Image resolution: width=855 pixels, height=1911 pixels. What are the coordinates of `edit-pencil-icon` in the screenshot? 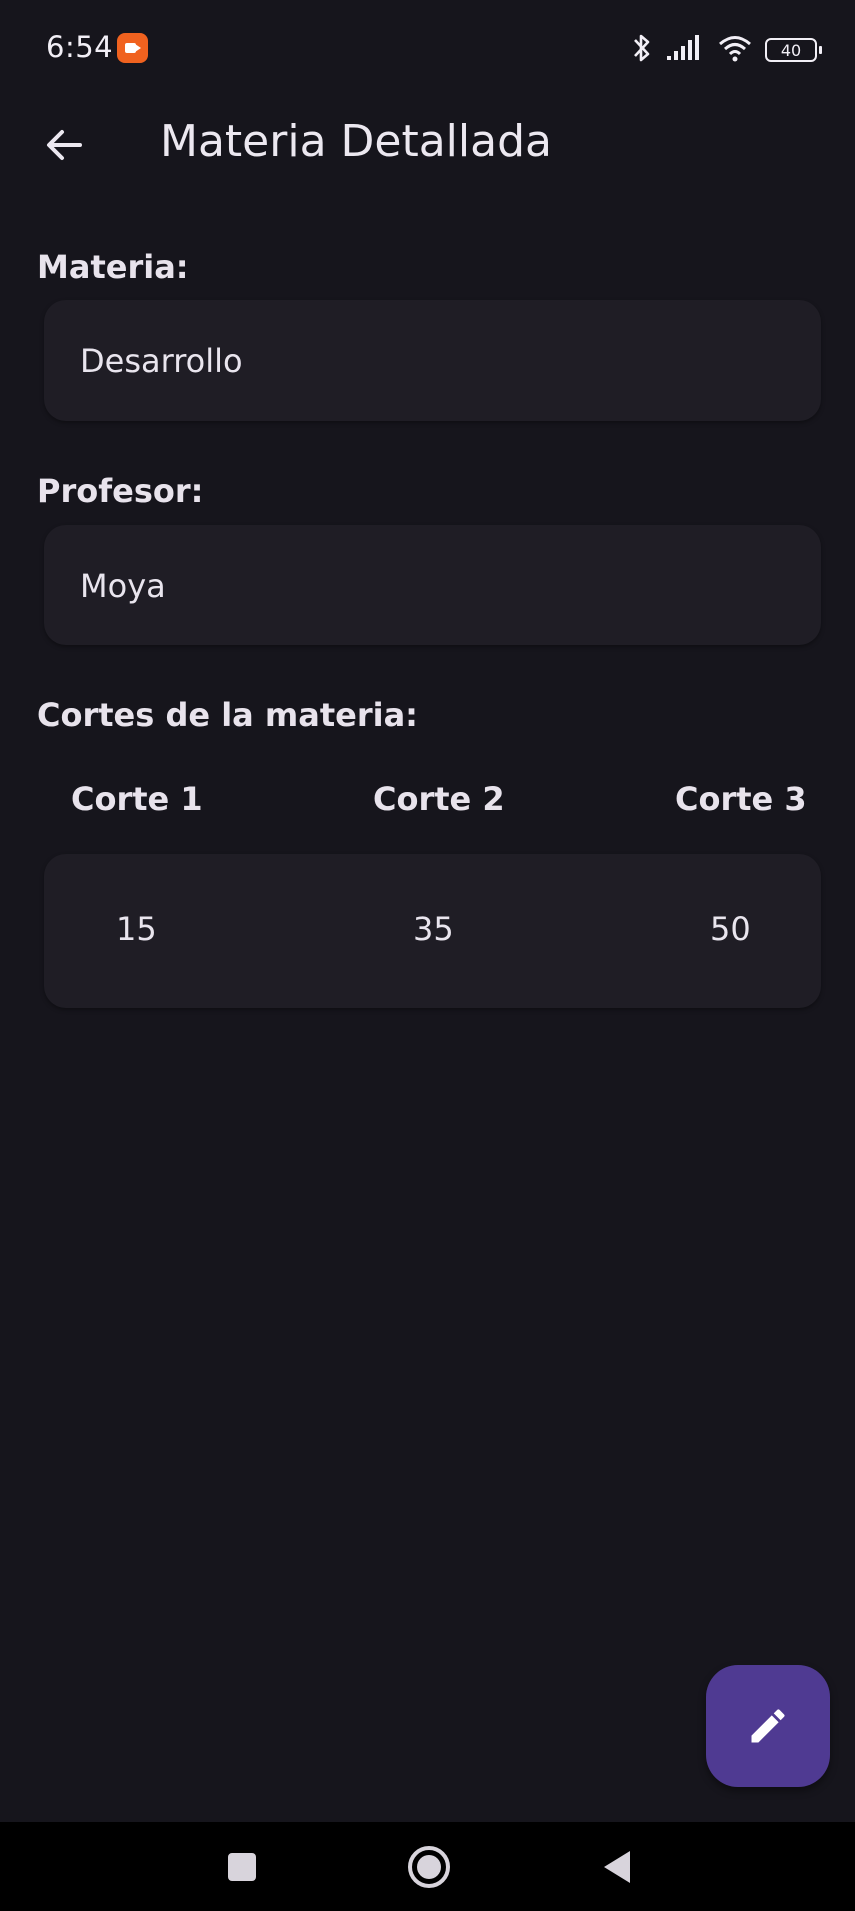 It's located at (768, 1726).